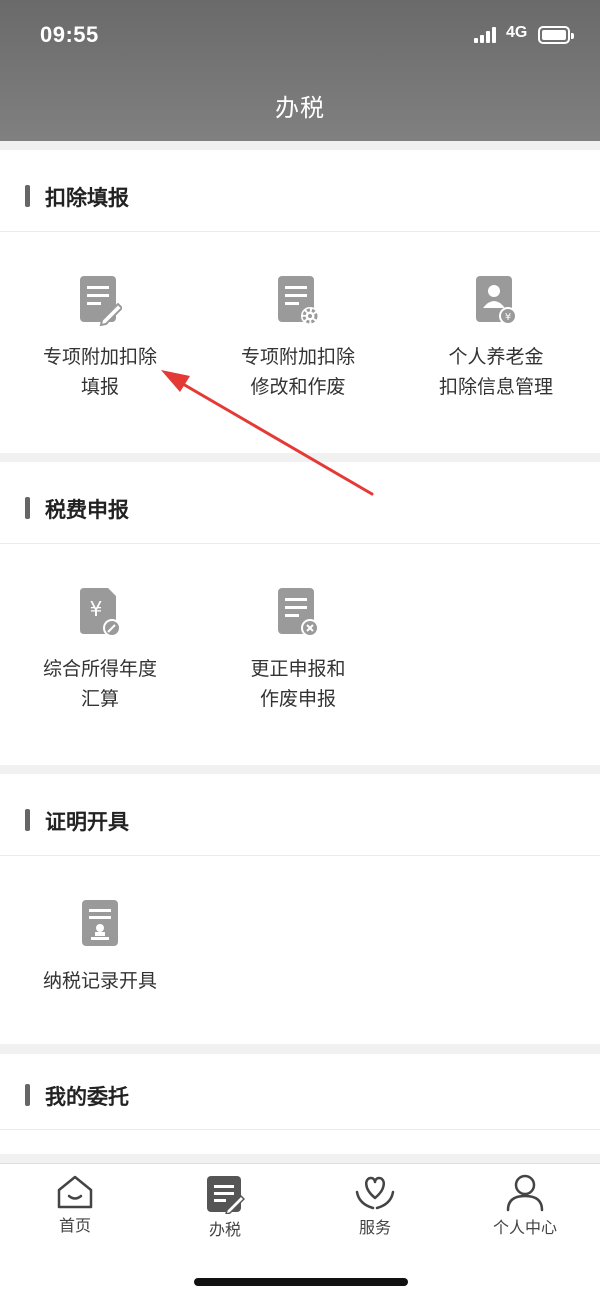 The image size is (600, 1298). Describe the element at coordinates (74, 1225) in the screenshot. I see `tab-label: 首页` at that location.